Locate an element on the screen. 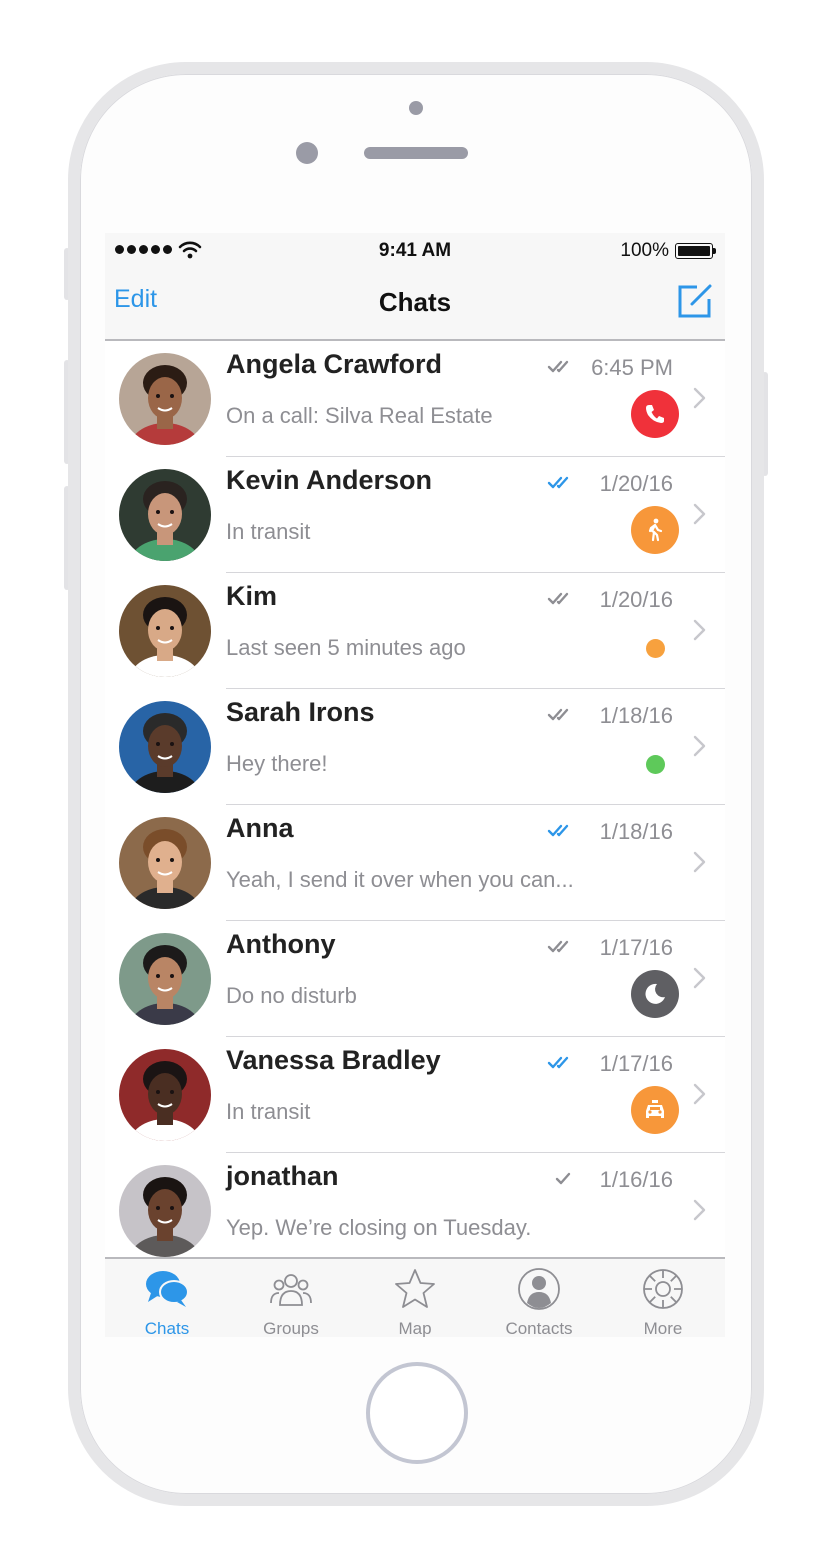  contact-icon is located at coordinates (539, 1289).